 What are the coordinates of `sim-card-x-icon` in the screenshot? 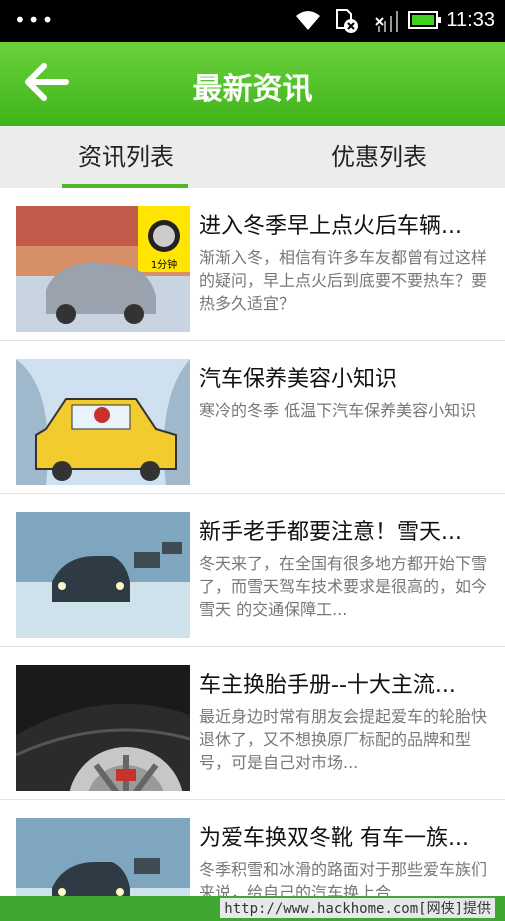 It's located at (347, 21).